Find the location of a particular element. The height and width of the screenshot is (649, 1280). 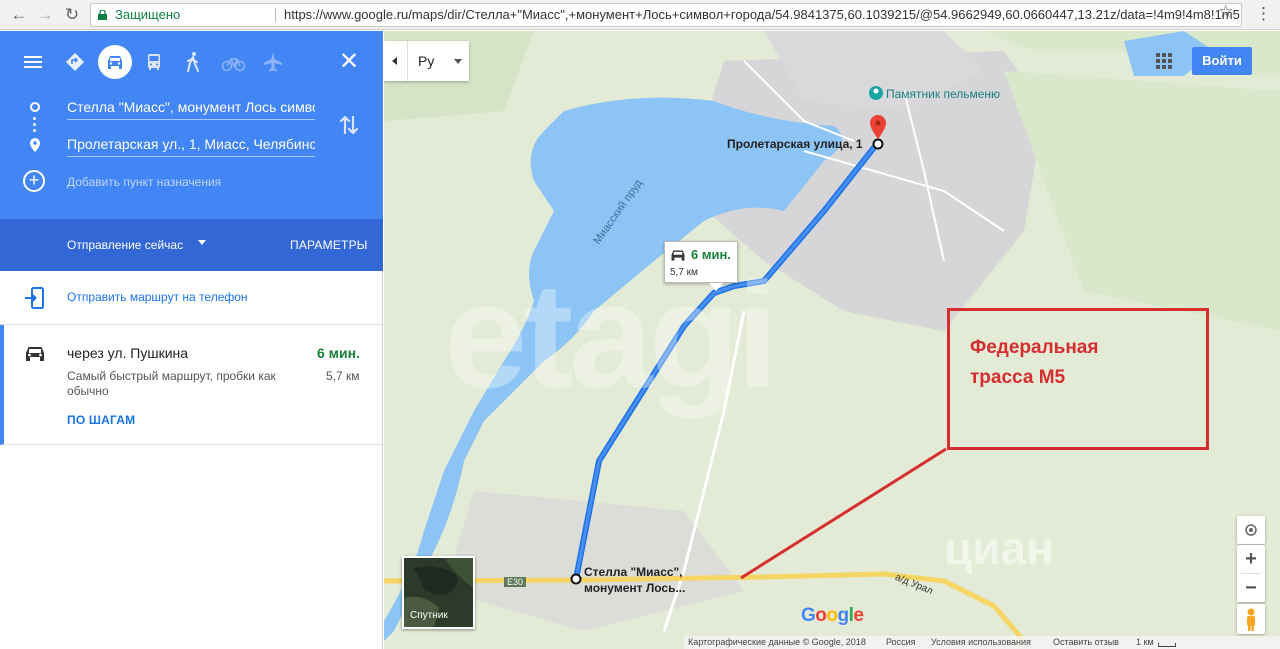

origin-dot-icon is located at coordinates (35, 107).